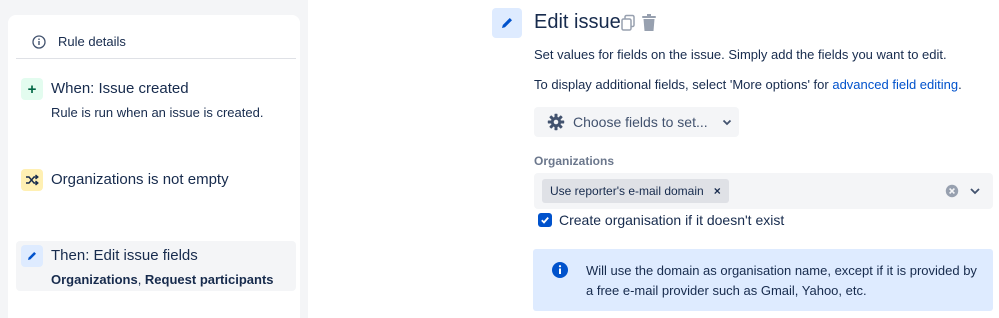  Describe the element at coordinates (672, 220) in the screenshot. I see `create-organisation-label: Create organisation if it doesn't exist` at that location.